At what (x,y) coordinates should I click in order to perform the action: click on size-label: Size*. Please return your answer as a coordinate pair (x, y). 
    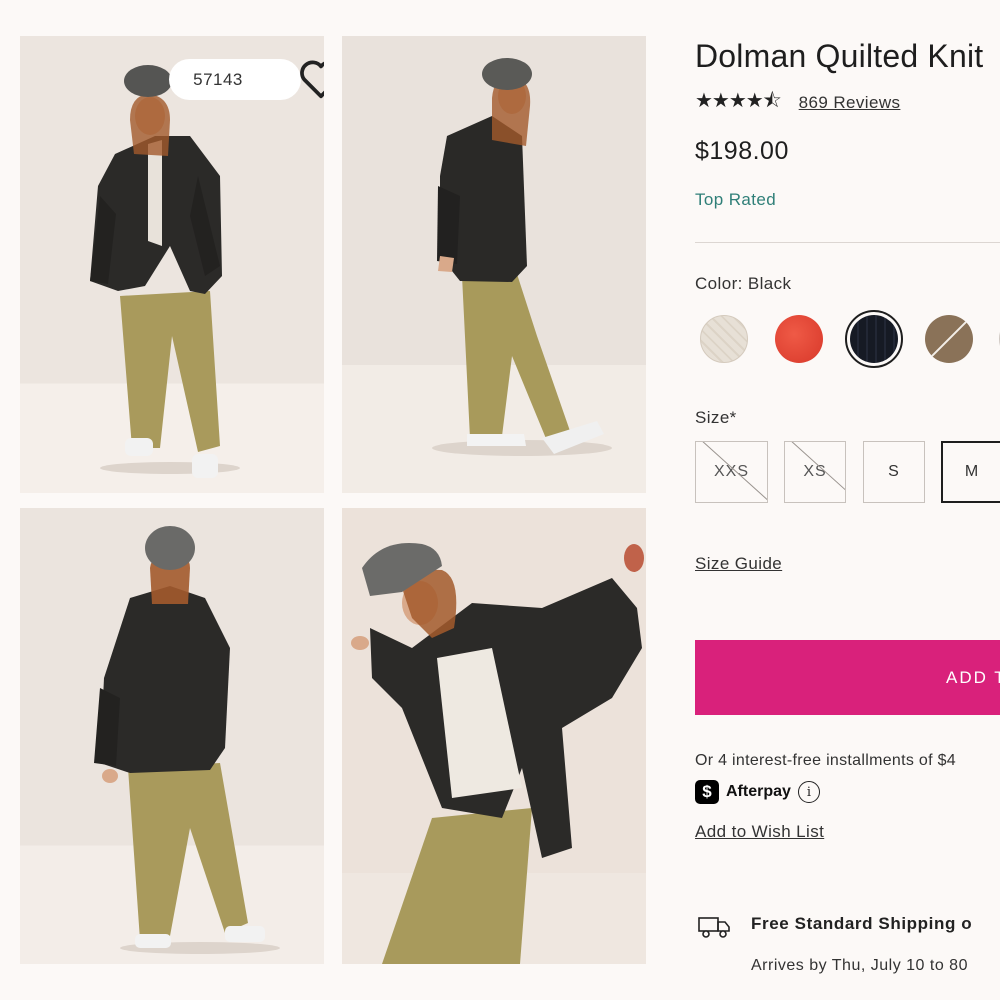
    Looking at the image, I should click on (716, 417).